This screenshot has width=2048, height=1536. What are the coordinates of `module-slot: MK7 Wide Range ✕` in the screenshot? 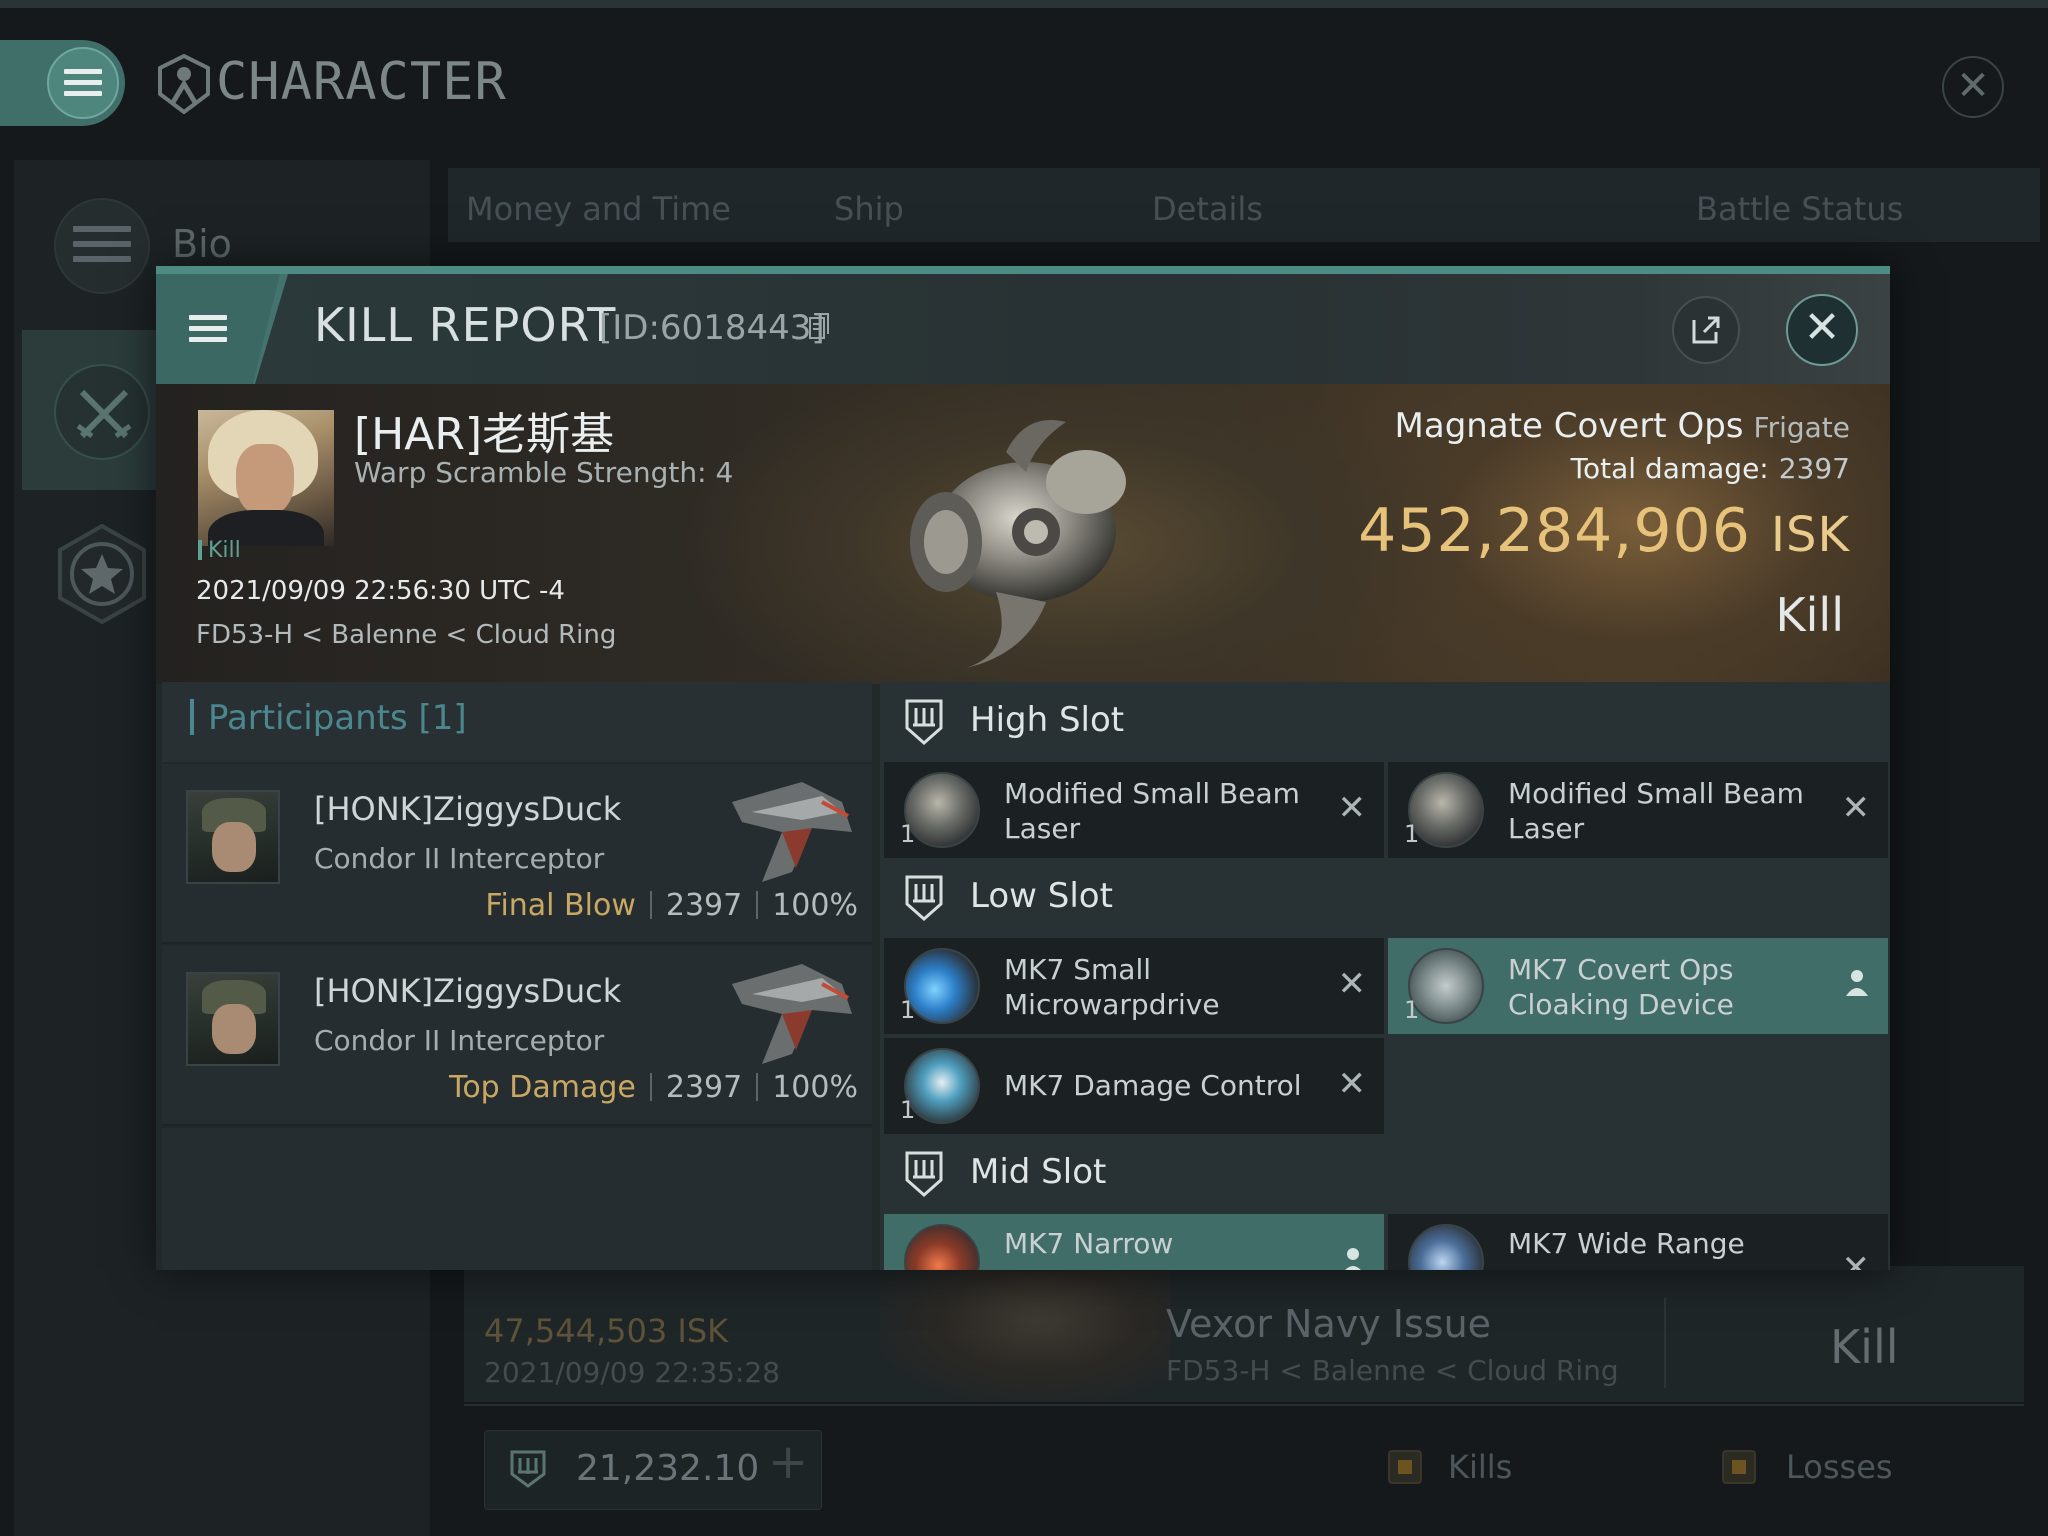 It's located at (1638, 1242).